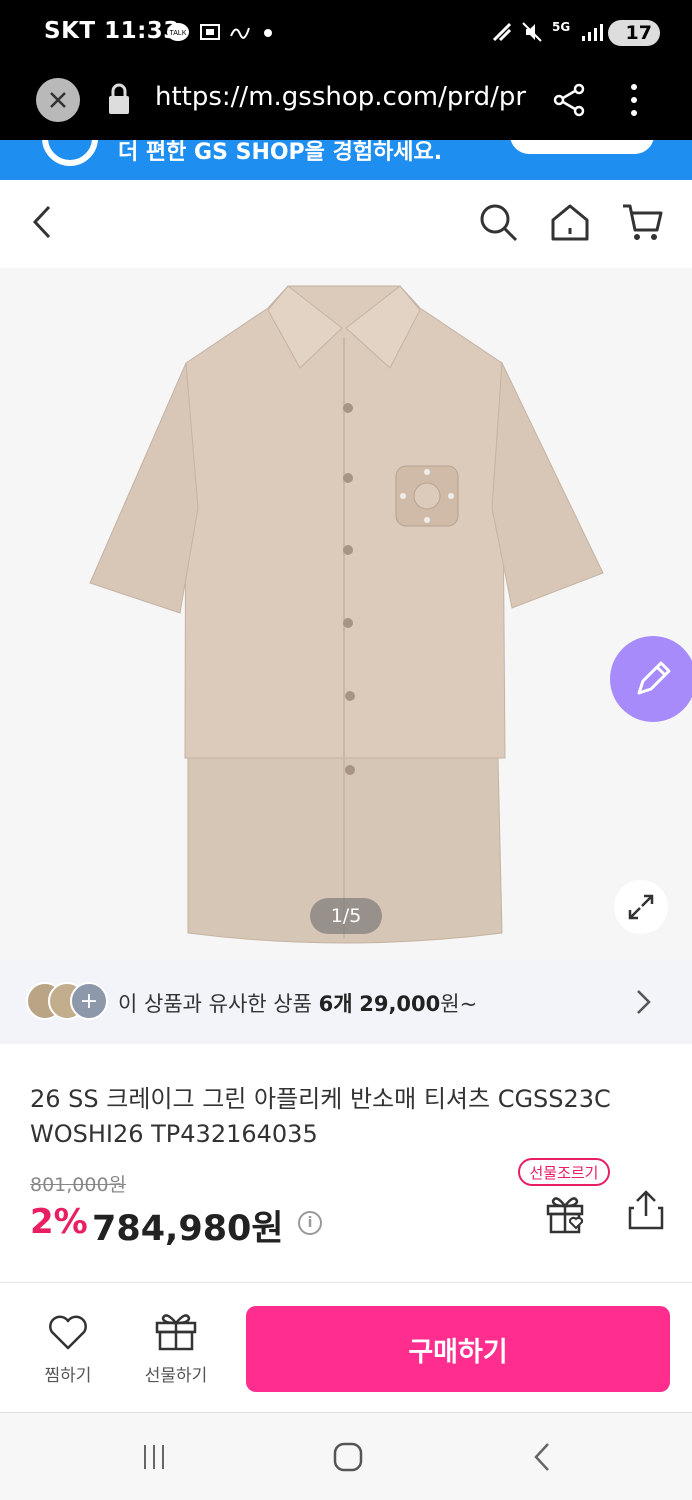 The image size is (692, 1500). I want to click on svg-text: TALK, so click(178, 33).